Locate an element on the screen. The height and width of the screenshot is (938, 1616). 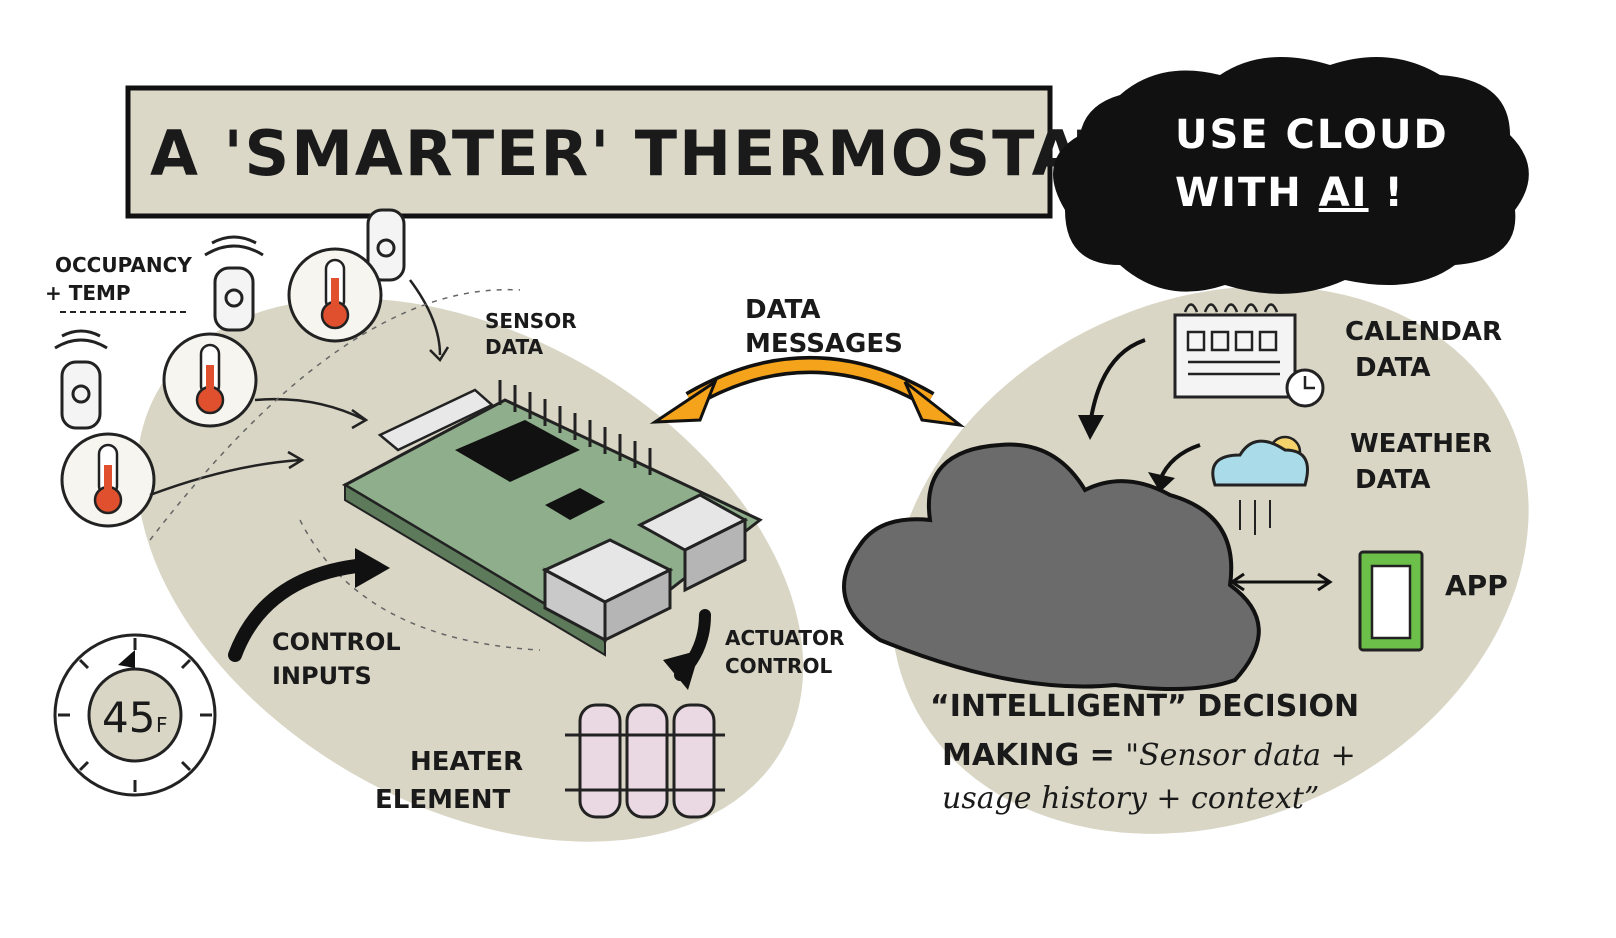
dial-icon: 45 F is located at coordinates (135, 715).